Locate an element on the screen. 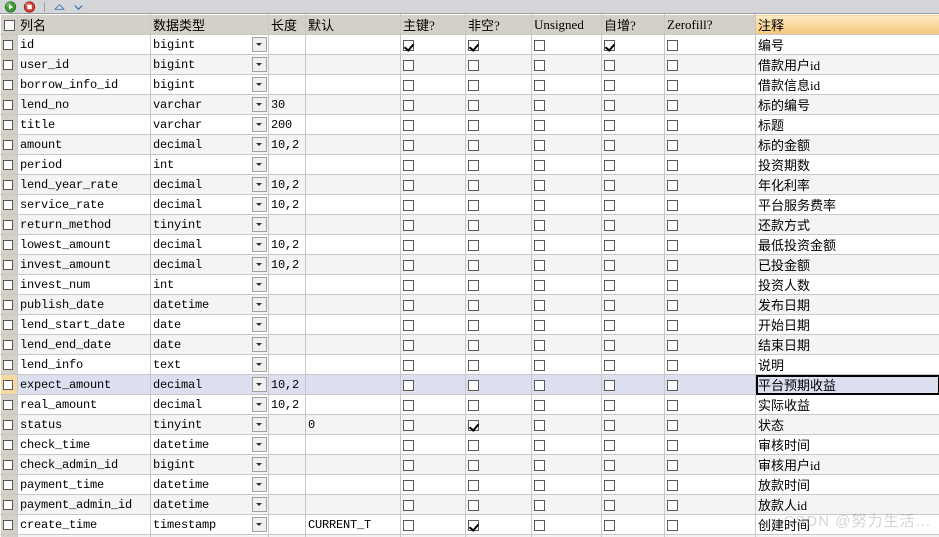 This screenshot has width=939, height=537. table-row: invest_amount decimal 10,2 已投金额 is located at coordinates (469, 264).